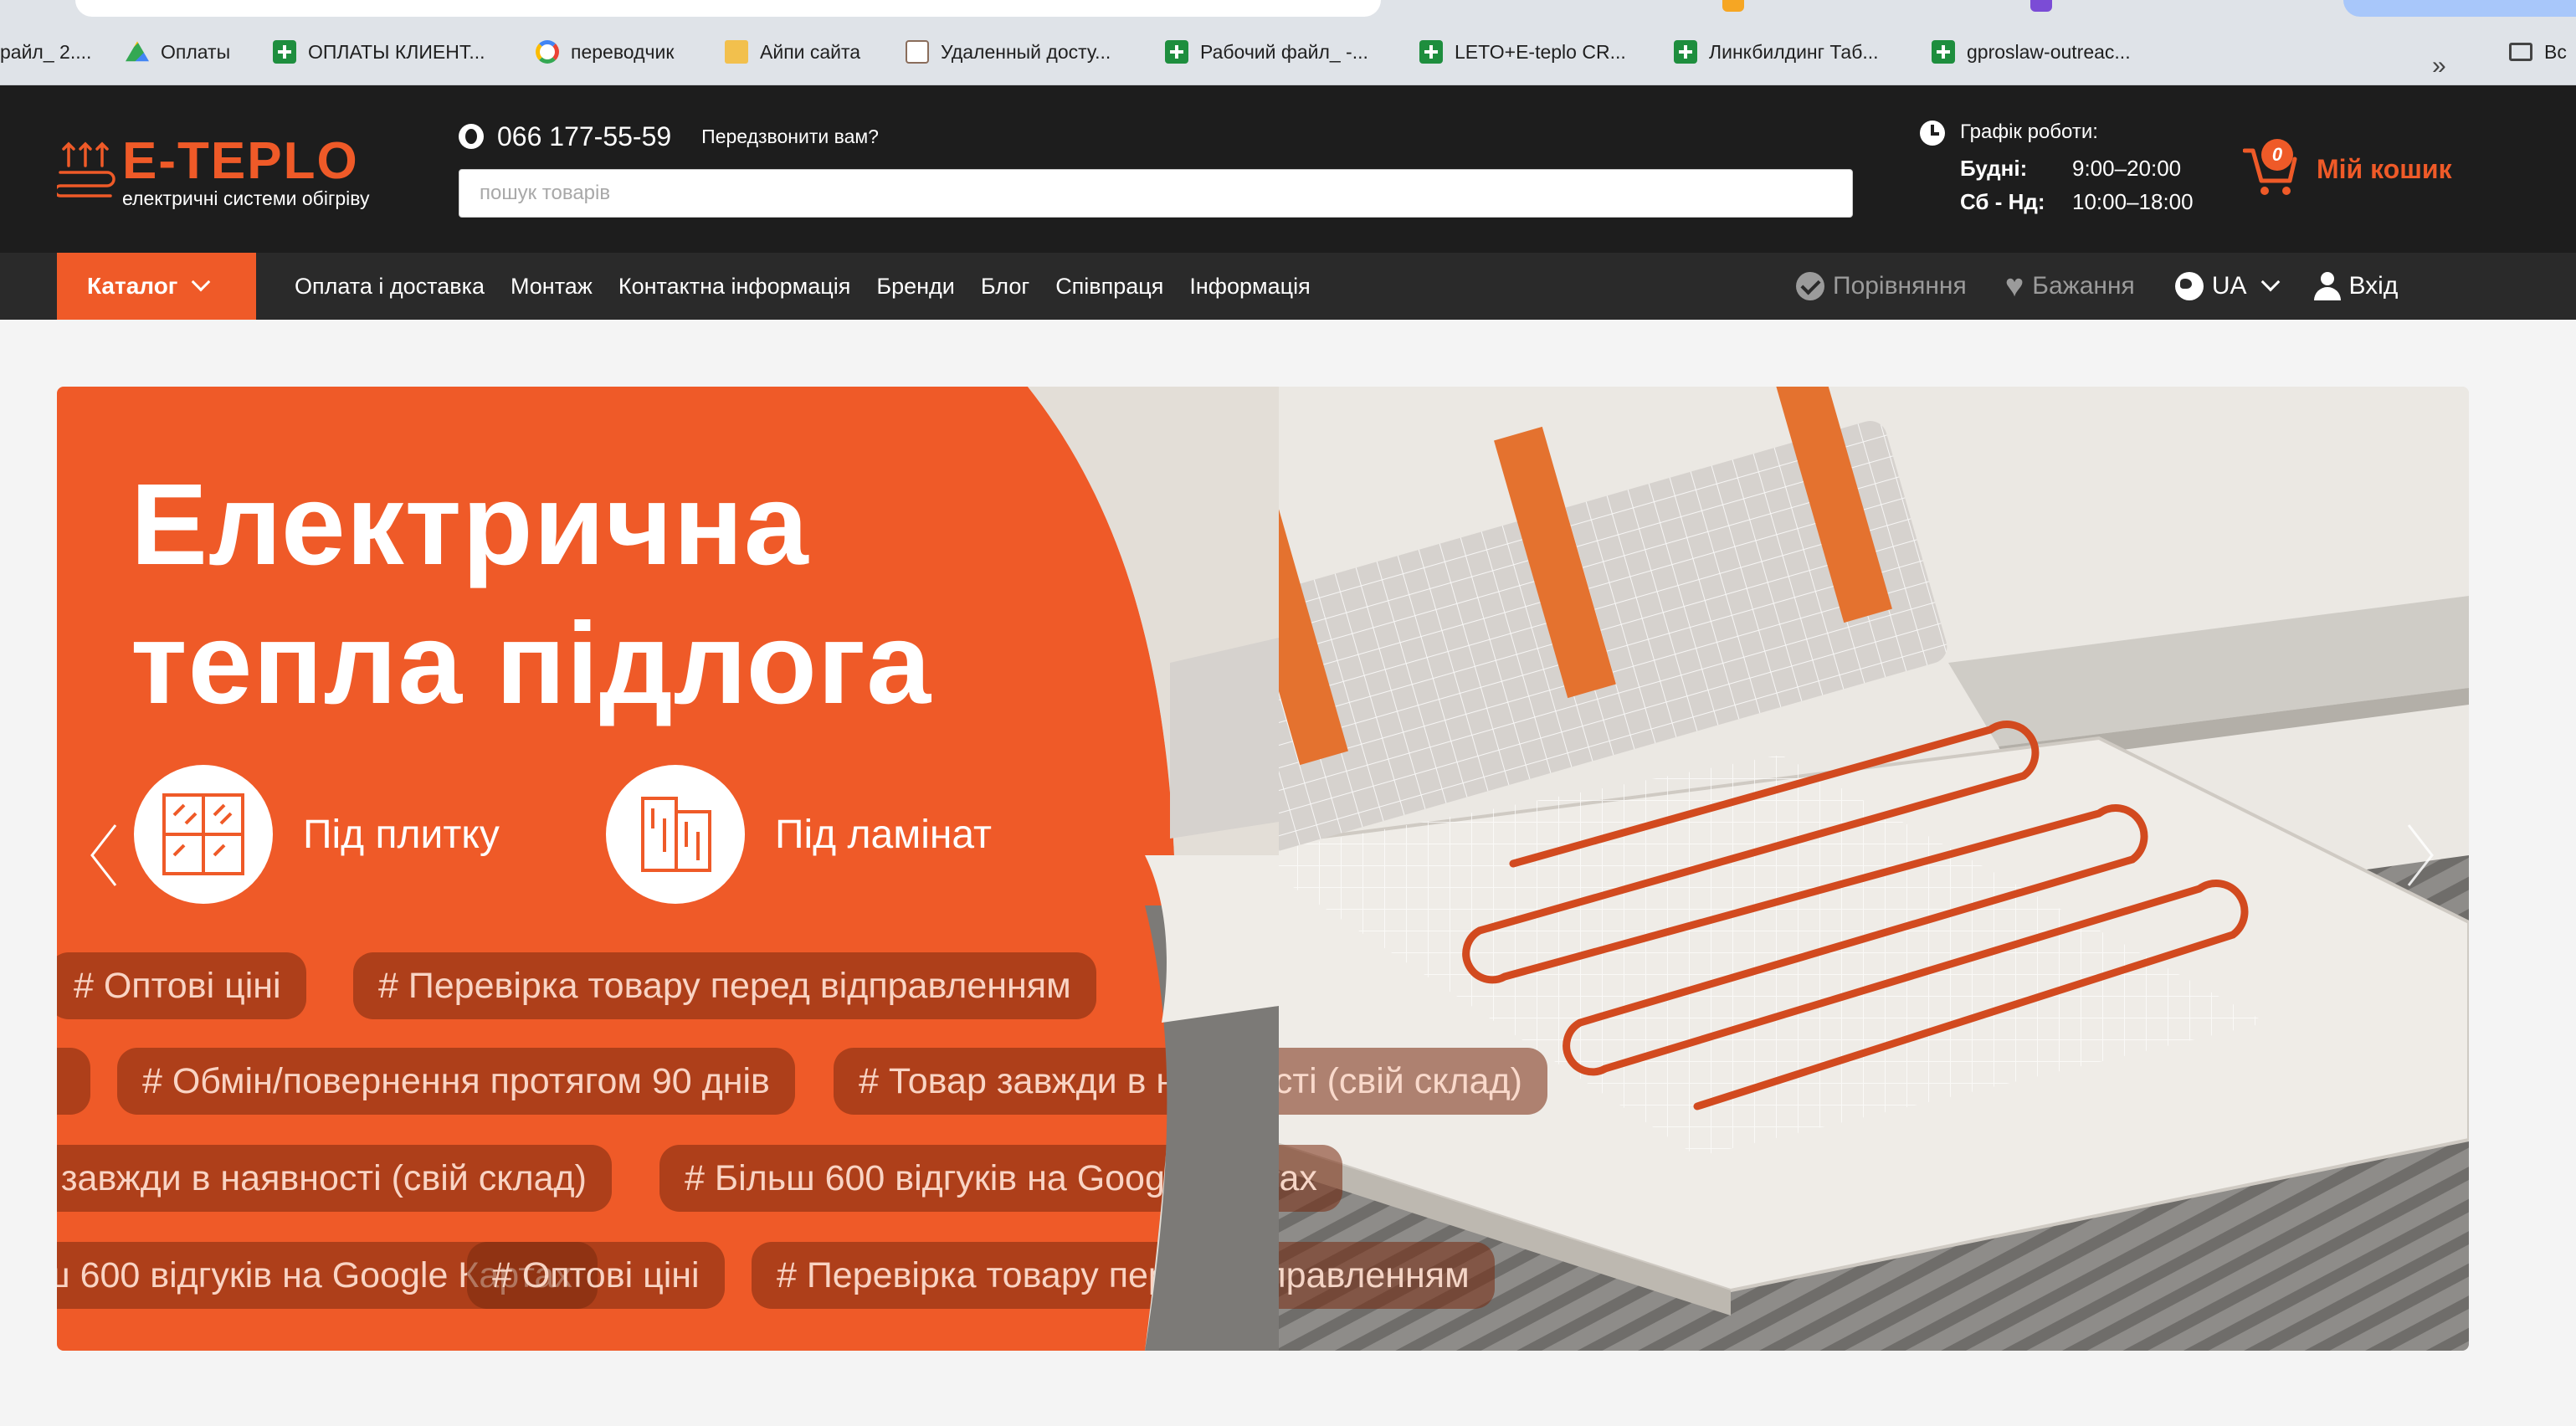  I want to click on login-label: Вхід, so click(2373, 286).